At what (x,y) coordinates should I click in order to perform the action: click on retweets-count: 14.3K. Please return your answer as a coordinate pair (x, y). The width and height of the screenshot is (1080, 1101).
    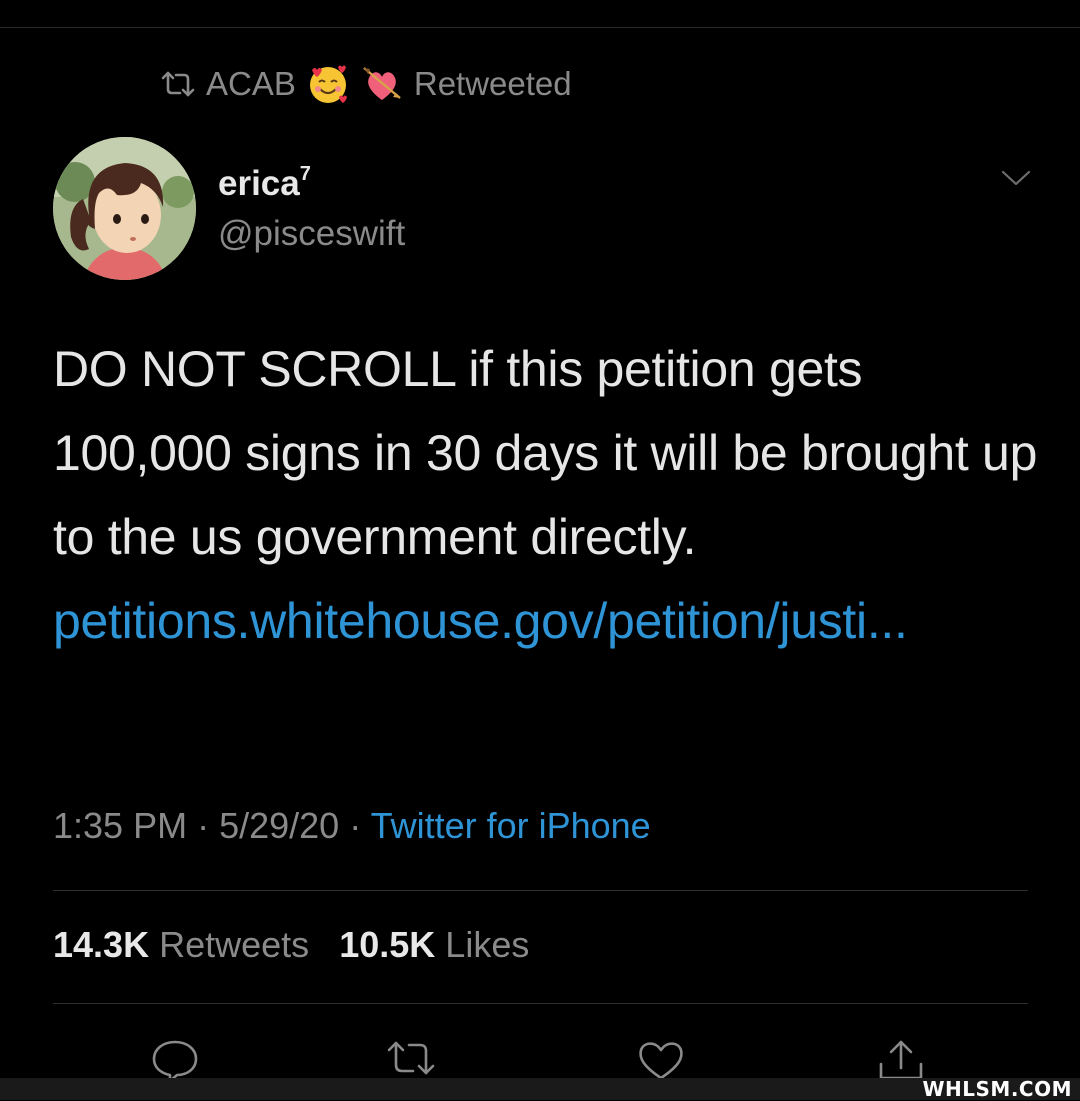
    Looking at the image, I should click on (101, 944).